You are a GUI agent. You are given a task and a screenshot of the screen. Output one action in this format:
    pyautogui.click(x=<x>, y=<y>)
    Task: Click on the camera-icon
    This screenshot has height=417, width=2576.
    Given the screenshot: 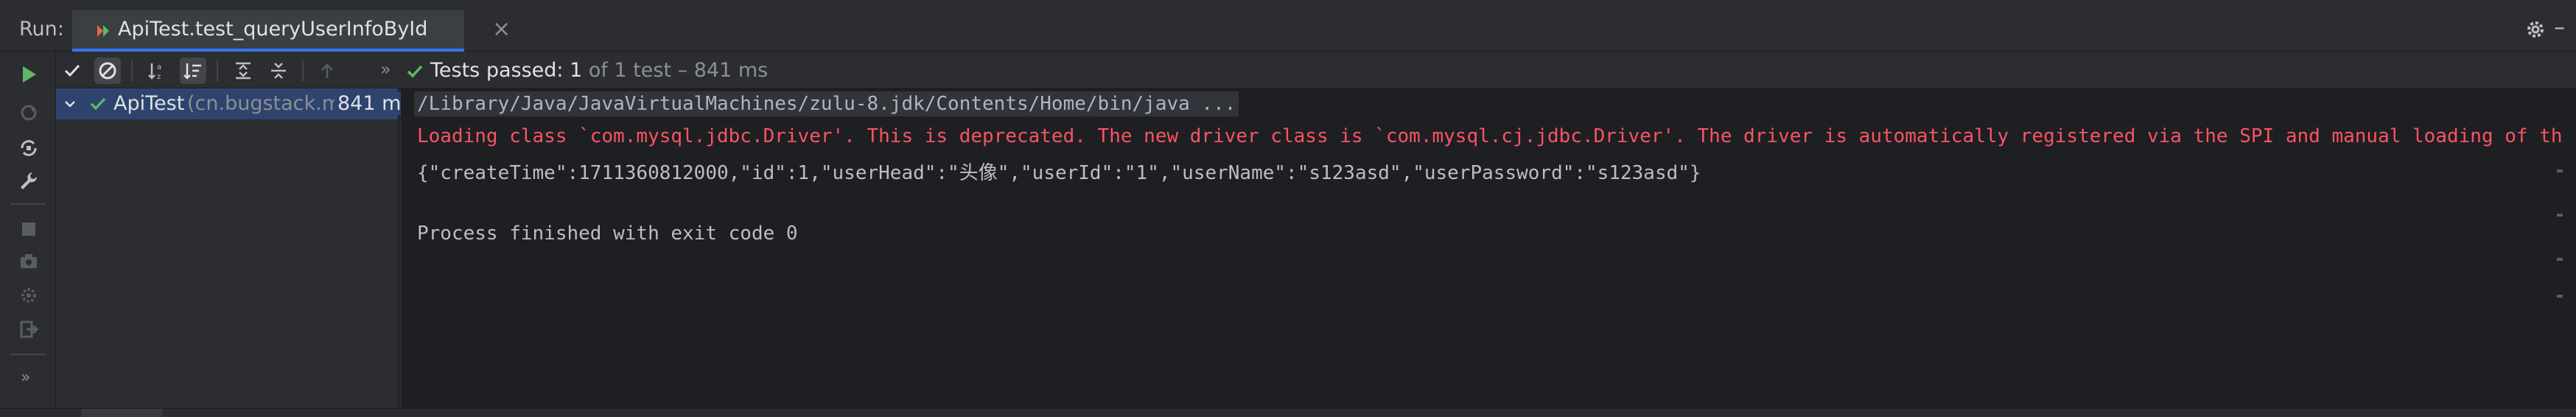 What is the action you would take?
    pyautogui.click(x=29, y=261)
    